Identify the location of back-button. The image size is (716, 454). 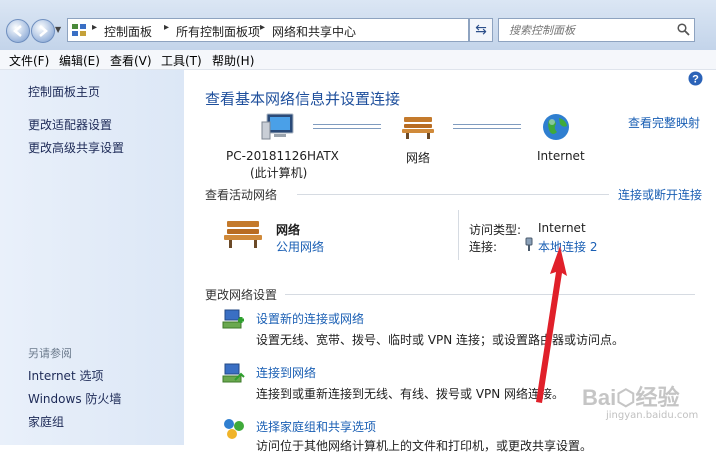
(18, 31).